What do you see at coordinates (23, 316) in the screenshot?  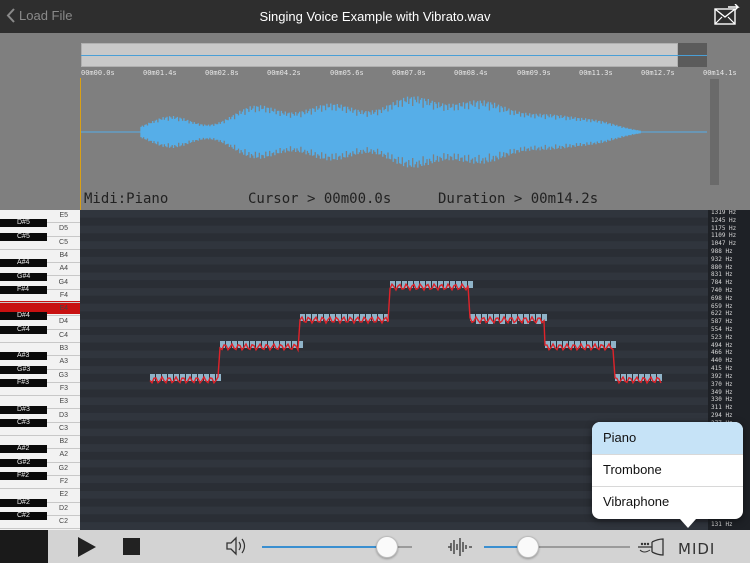 I see `black-key: D#4` at bounding box center [23, 316].